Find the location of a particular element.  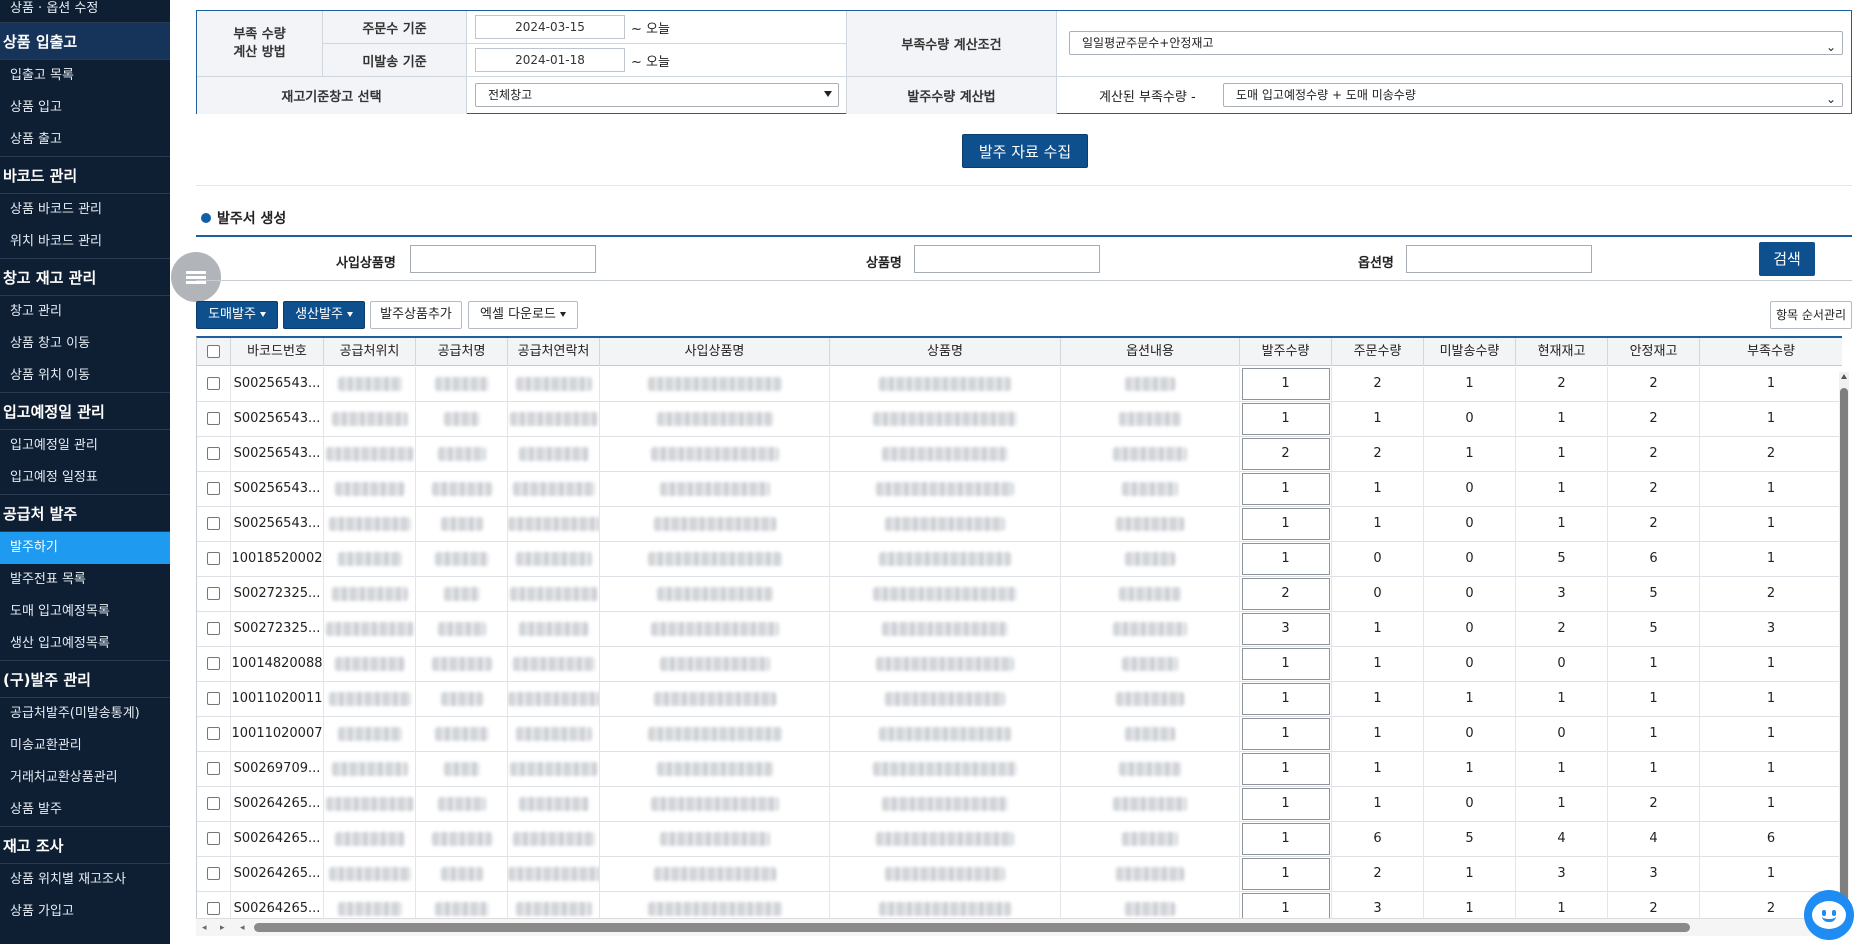

sidebar-item: 상품 위치 이동 is located at coordinates (85, 376).